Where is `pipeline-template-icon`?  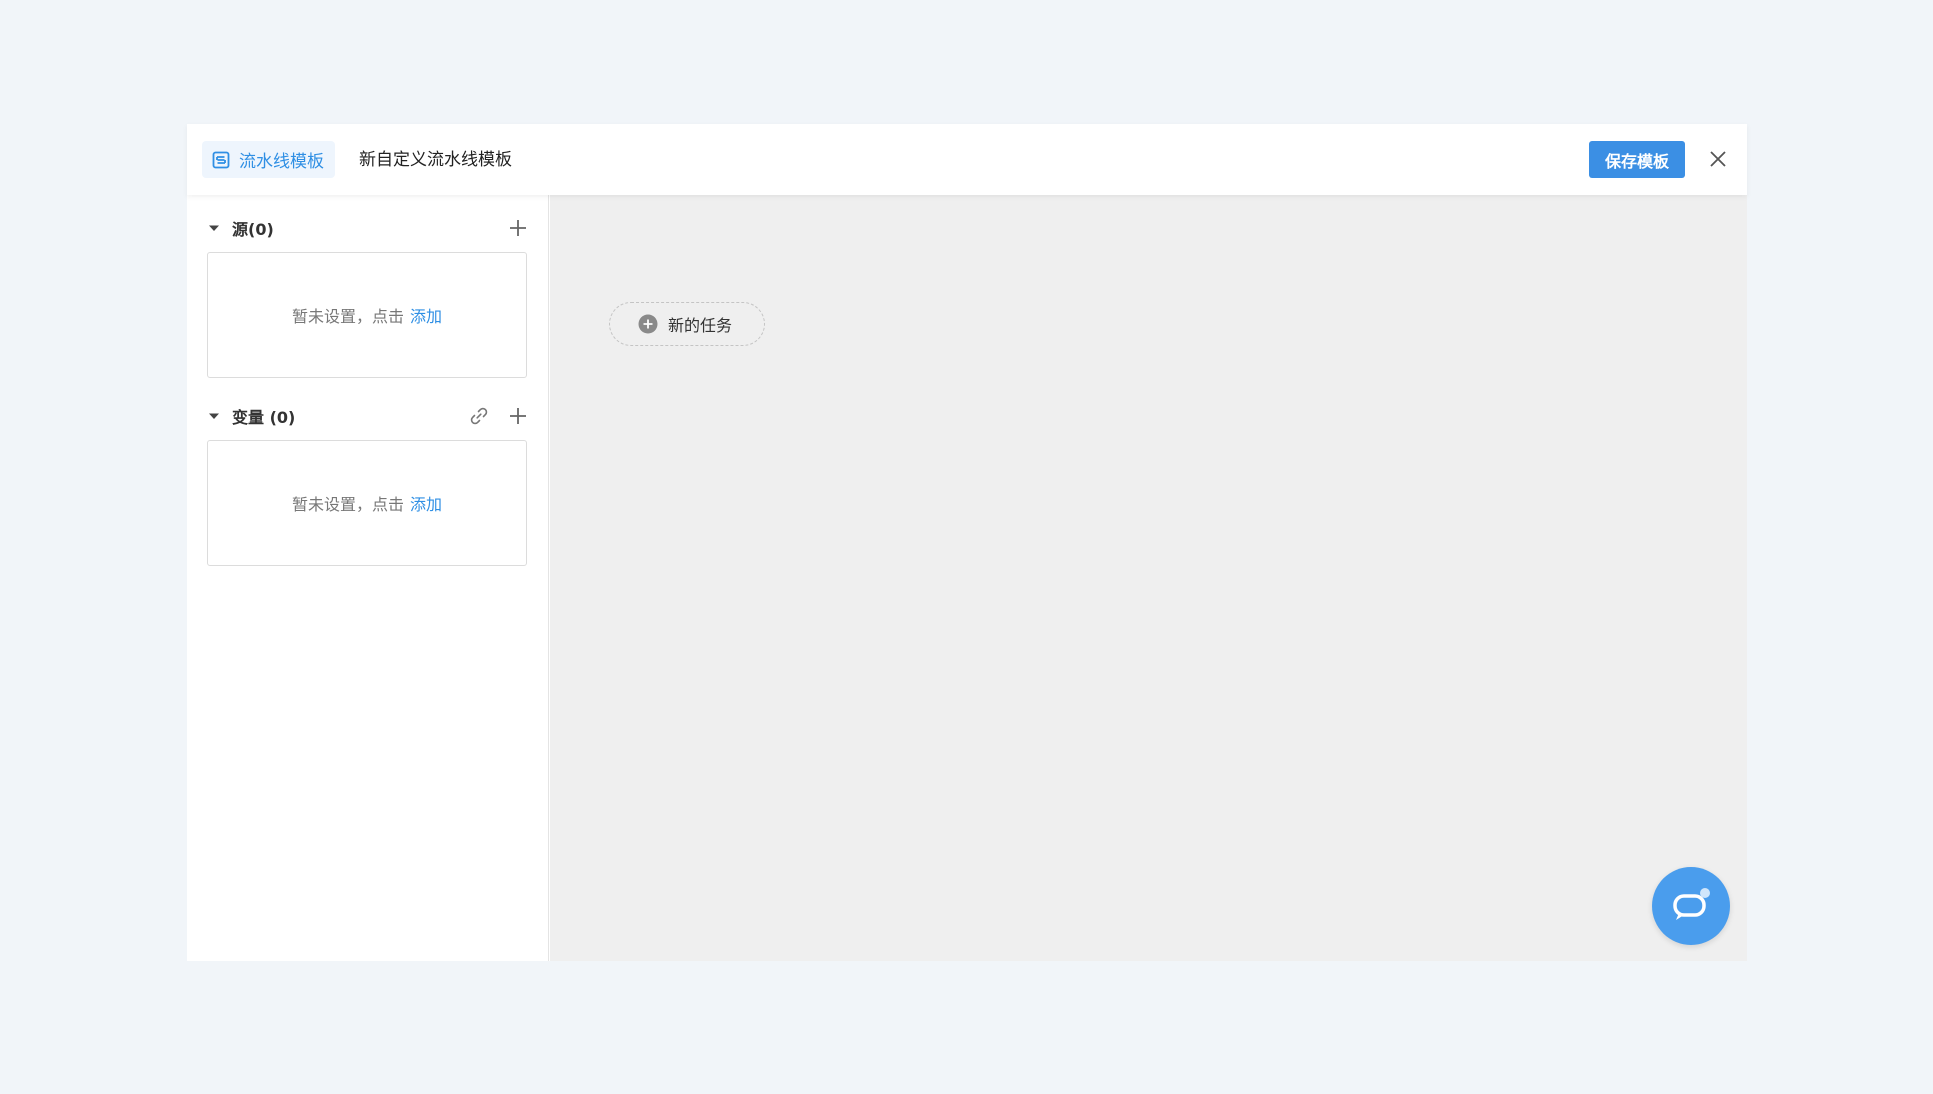 pipeline-template-icon is located at coordinates (221, 159).